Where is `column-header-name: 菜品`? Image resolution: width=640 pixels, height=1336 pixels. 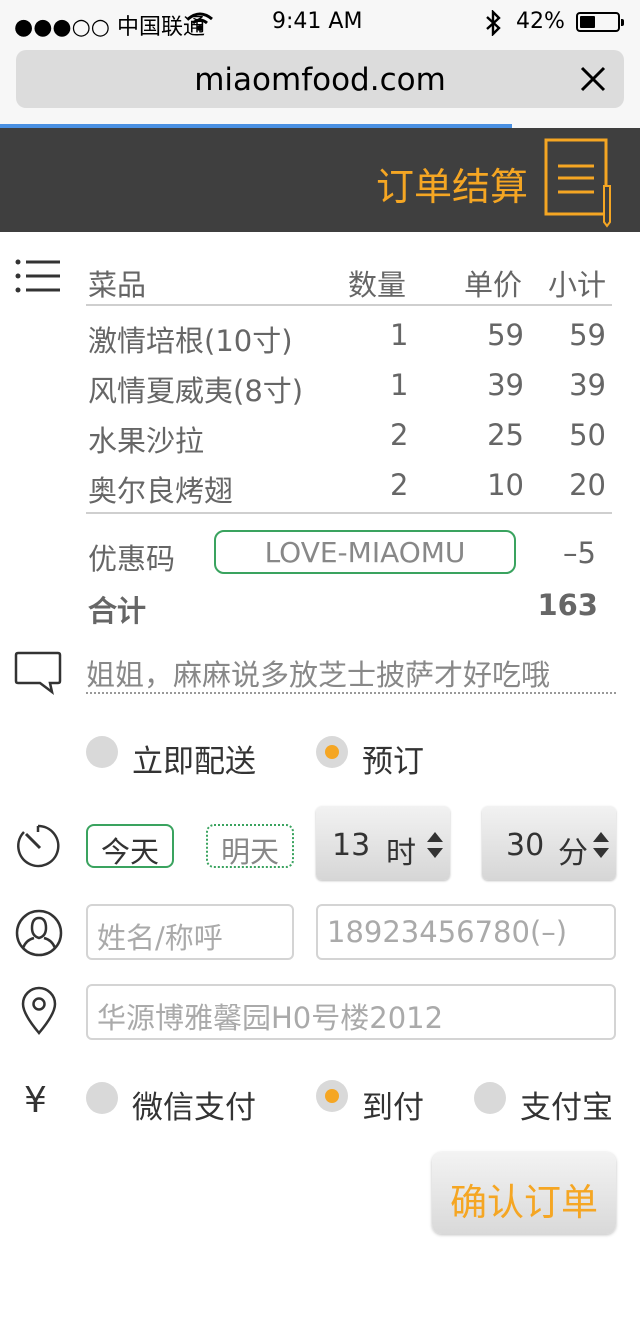 column-header-name: 菜品 is located at coordinates (117, 285).